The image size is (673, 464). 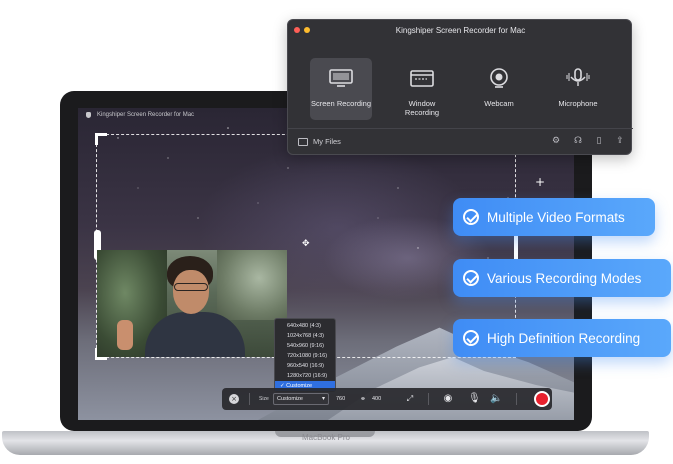 What do you see at coordinates (191, 287) in the screenshot?
I see `person-glasses` at bounding box center [191, 287].